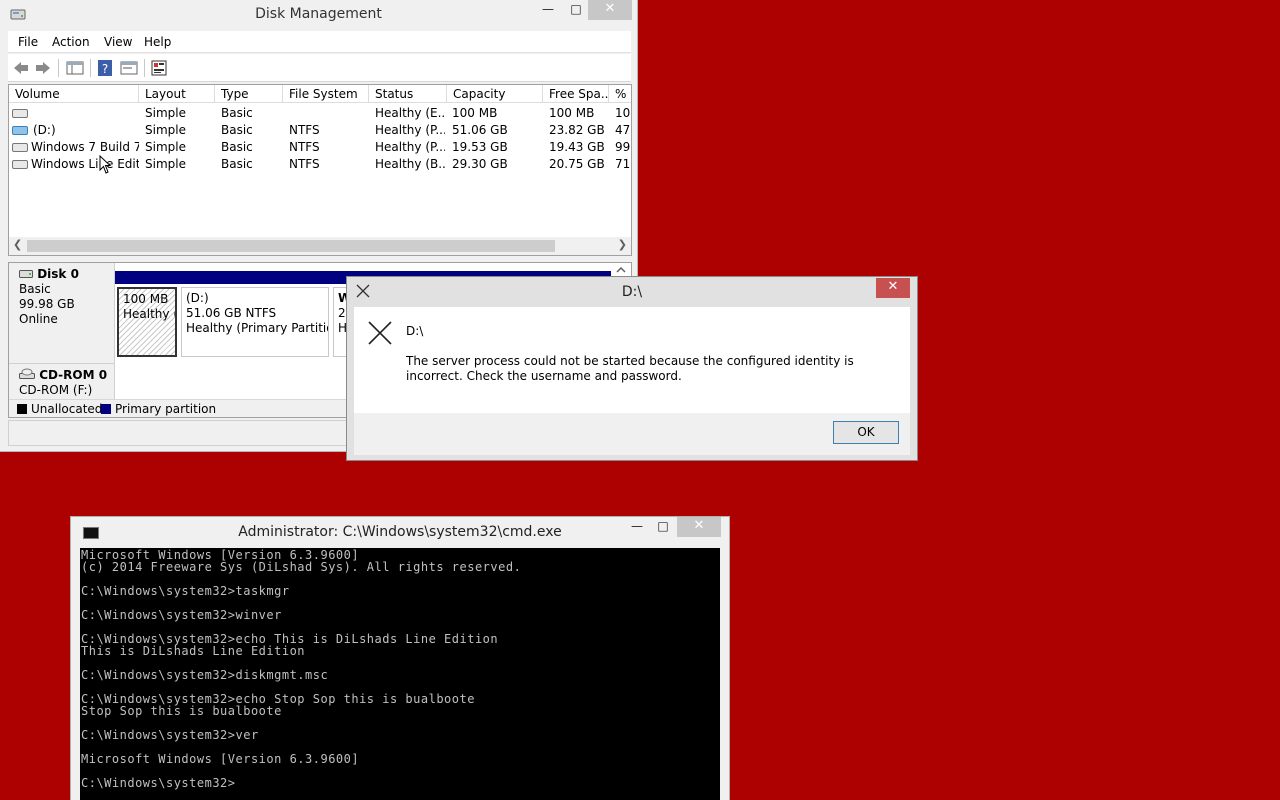  What do you see at coordinates (146, 299) in the screenshot?
I see `partition-size: 100 MB` at bounding box center [146, 299].